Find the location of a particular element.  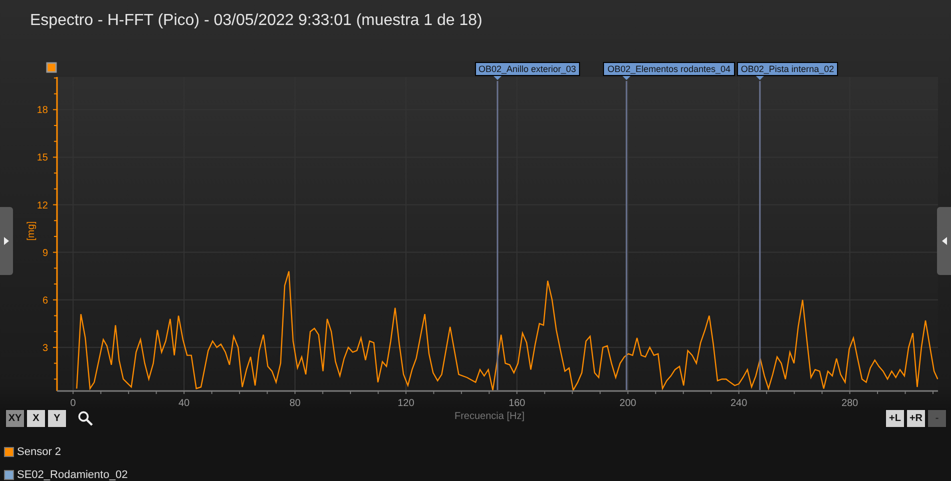

range-button: +R is located at coordinates (916, 418).